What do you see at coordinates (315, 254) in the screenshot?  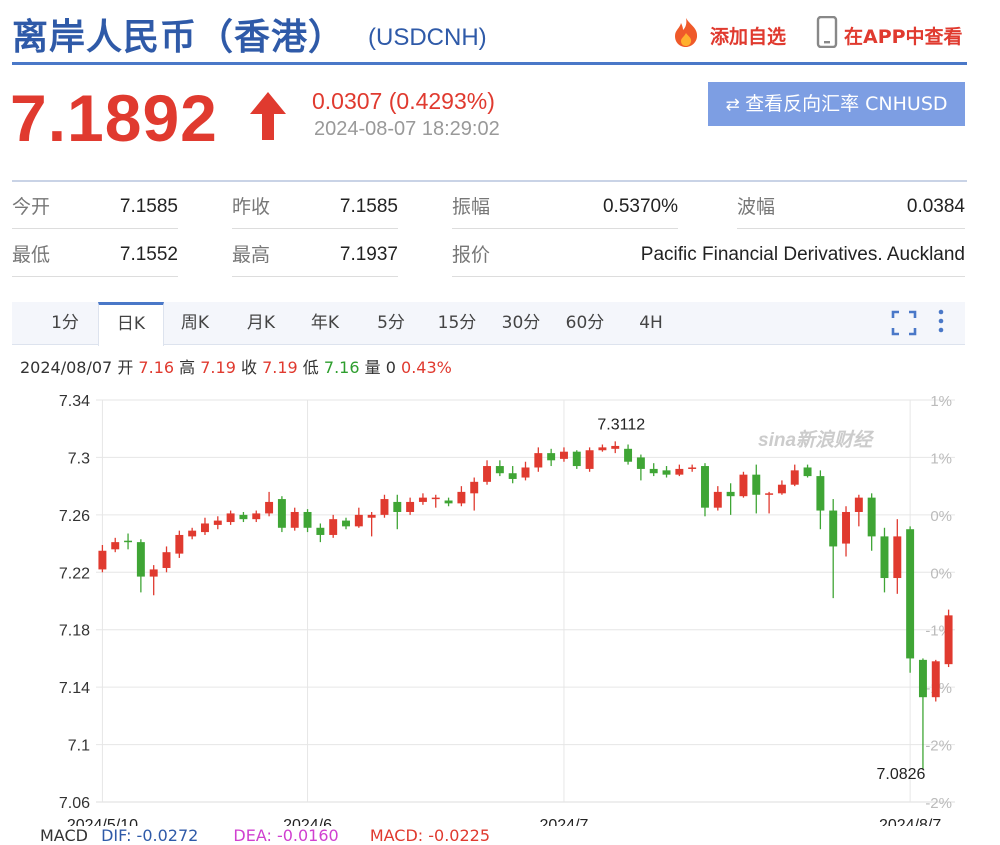 I see `stat-high: 最高 7.1937` at bounding box center [315, 254].